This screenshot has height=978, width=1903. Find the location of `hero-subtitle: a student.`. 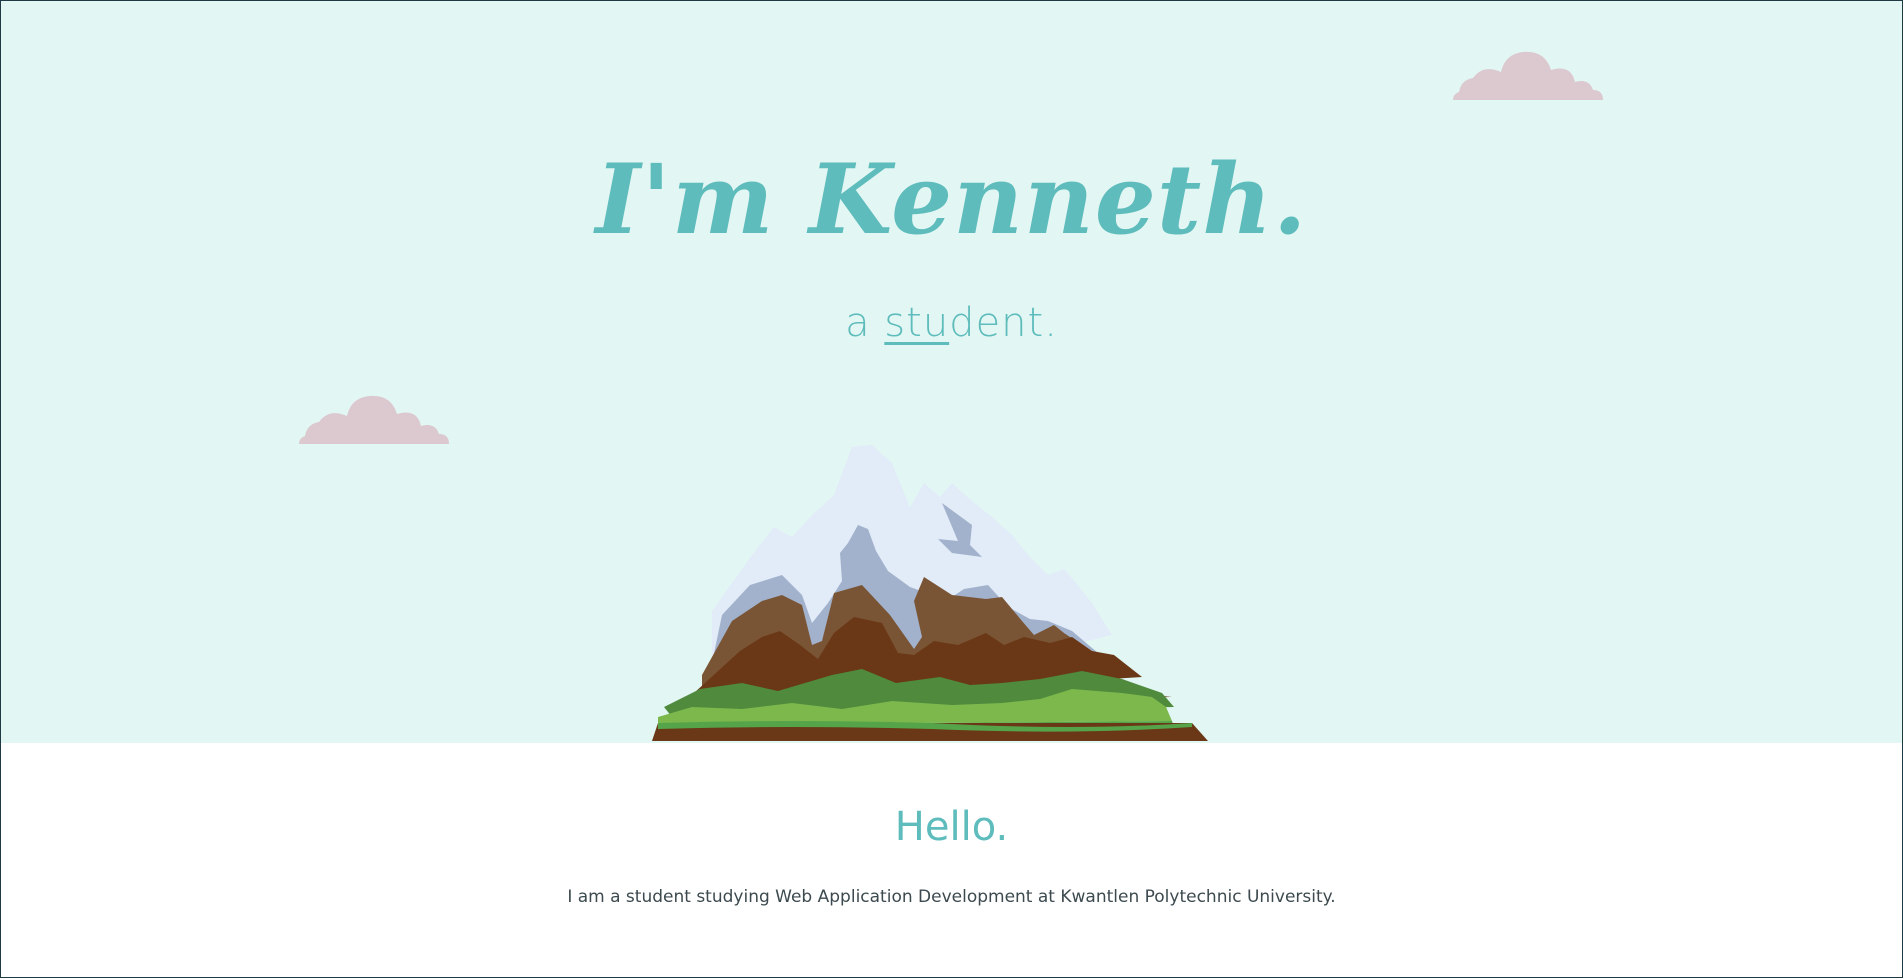

hero-subtitle: a student. is located at coordinates (951, 323).